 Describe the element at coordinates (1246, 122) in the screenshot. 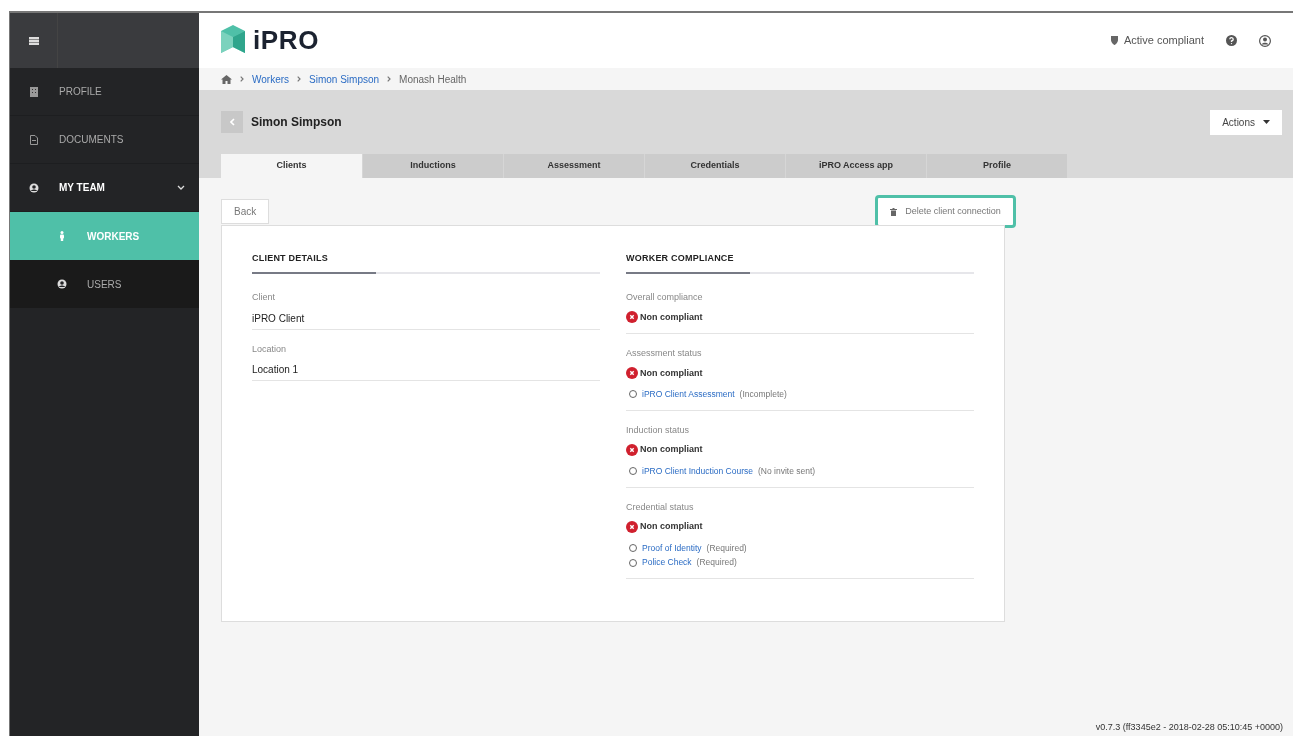

I see `actions-button: Actions` at that location.